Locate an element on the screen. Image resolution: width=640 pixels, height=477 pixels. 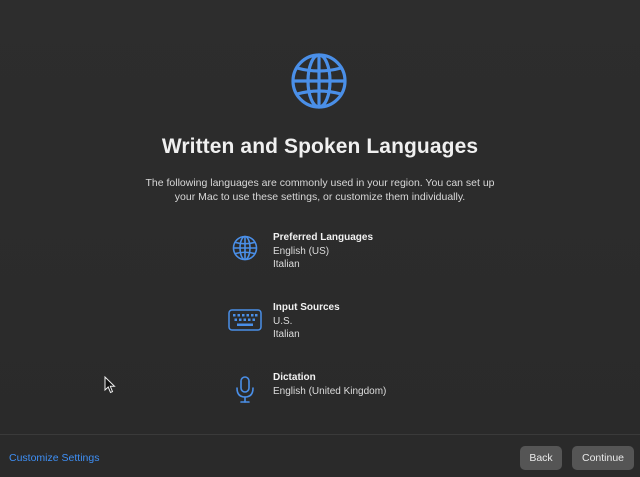
microphone-icon is located at coordinates (245, 390).